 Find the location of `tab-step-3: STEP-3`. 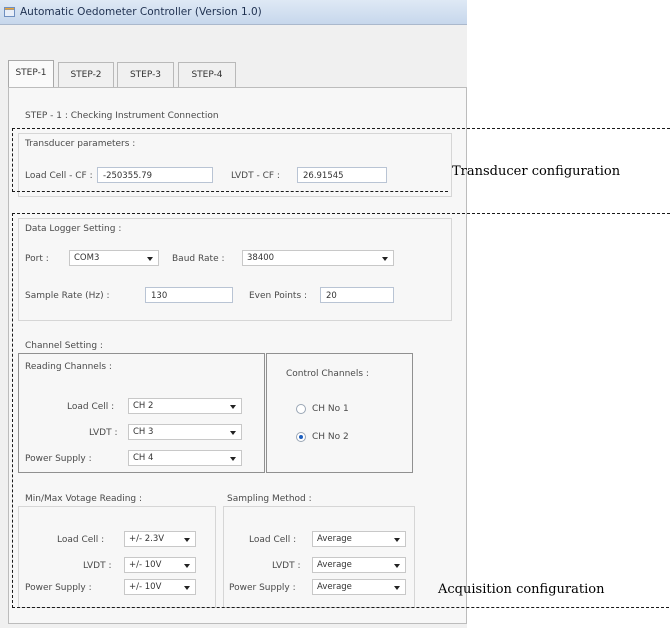

tab-step-3: STEP-3 is located at coordinates (145, 75).